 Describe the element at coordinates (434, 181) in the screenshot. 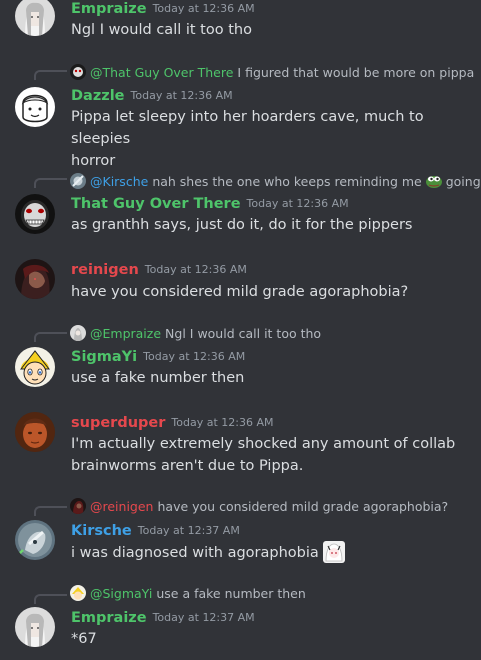

I see `pepe-emoji-icon` at that location.